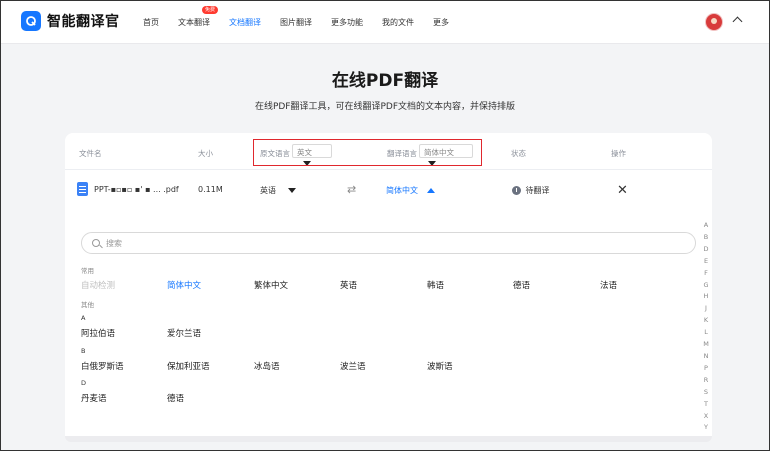 This screenshot has width=770, height=451. What do you see at coordinates (184, 285) in the screenshot?
I see `lang-simplified-chinese: 简体中文` at bounding box center [184, 285].